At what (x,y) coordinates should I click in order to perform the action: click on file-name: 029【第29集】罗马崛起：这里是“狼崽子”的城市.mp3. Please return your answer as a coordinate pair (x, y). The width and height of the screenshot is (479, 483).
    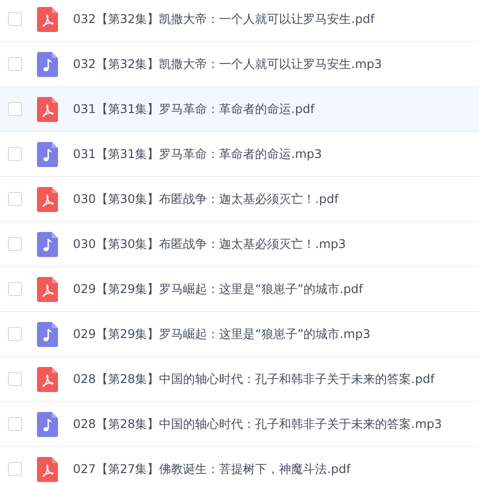
    Looking at the image, I should click on (221, 334).